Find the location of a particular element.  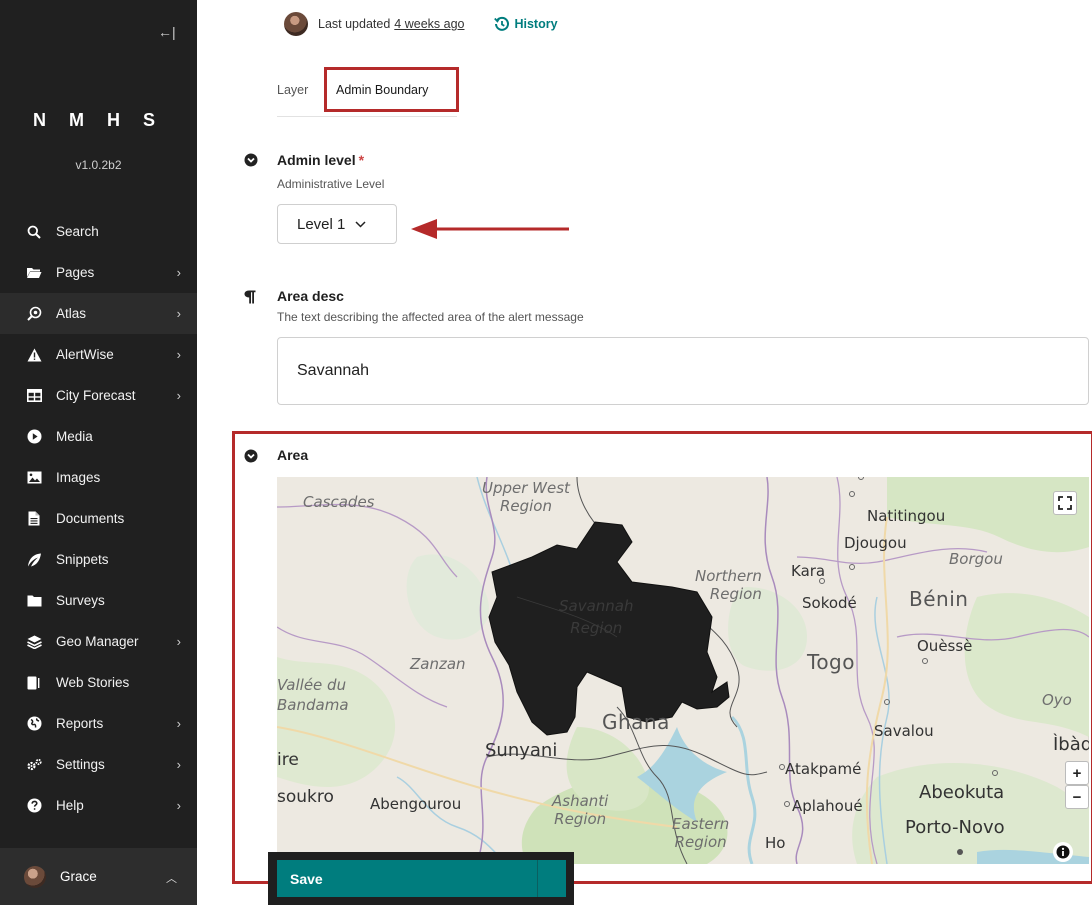

sidebar-item-label: AlertWise is located at coordinates (85, 354).